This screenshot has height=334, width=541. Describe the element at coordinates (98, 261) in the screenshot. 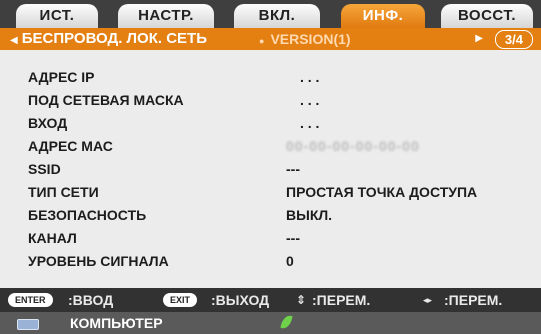

I see `label-signal-level: УРОВЕНЬ СИГНАЛА` at that location.